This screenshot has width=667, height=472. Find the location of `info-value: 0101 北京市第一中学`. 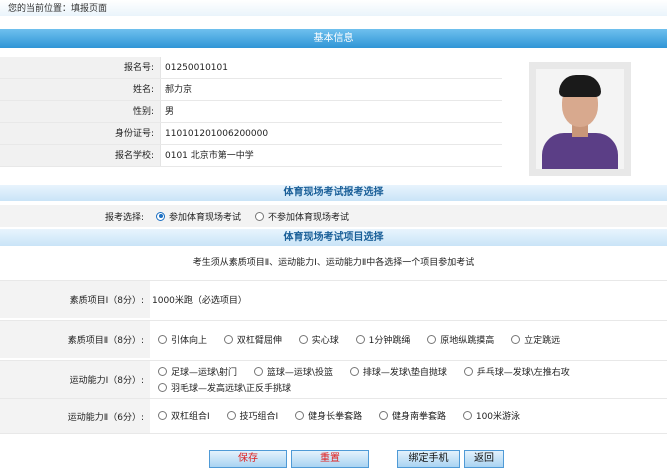

info-value: 0101 北京市第一中学 is located at coordinates (331, 155).